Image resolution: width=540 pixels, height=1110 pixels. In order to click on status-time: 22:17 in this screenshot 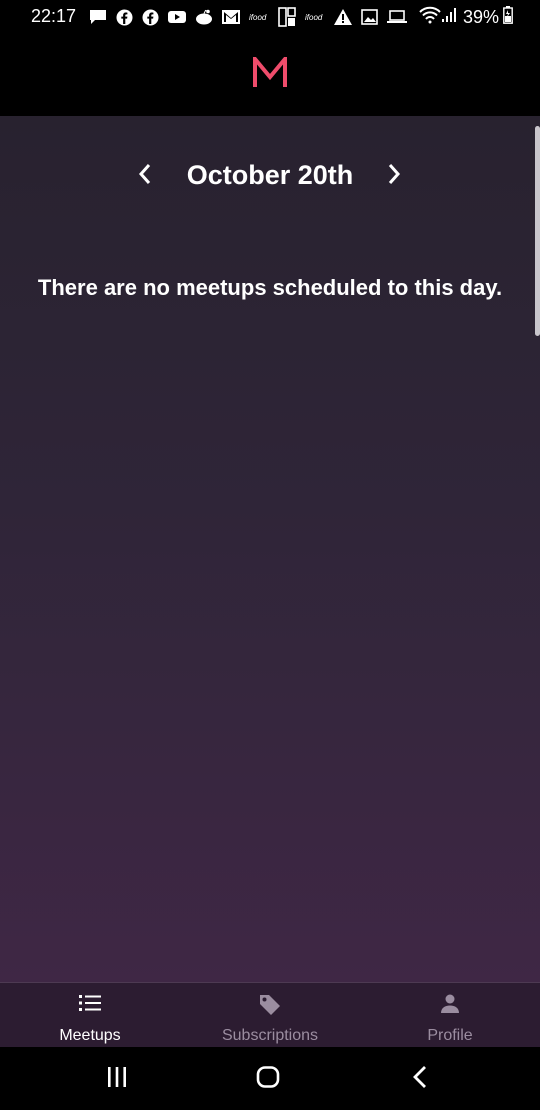, I will do `click(54, 16)`.